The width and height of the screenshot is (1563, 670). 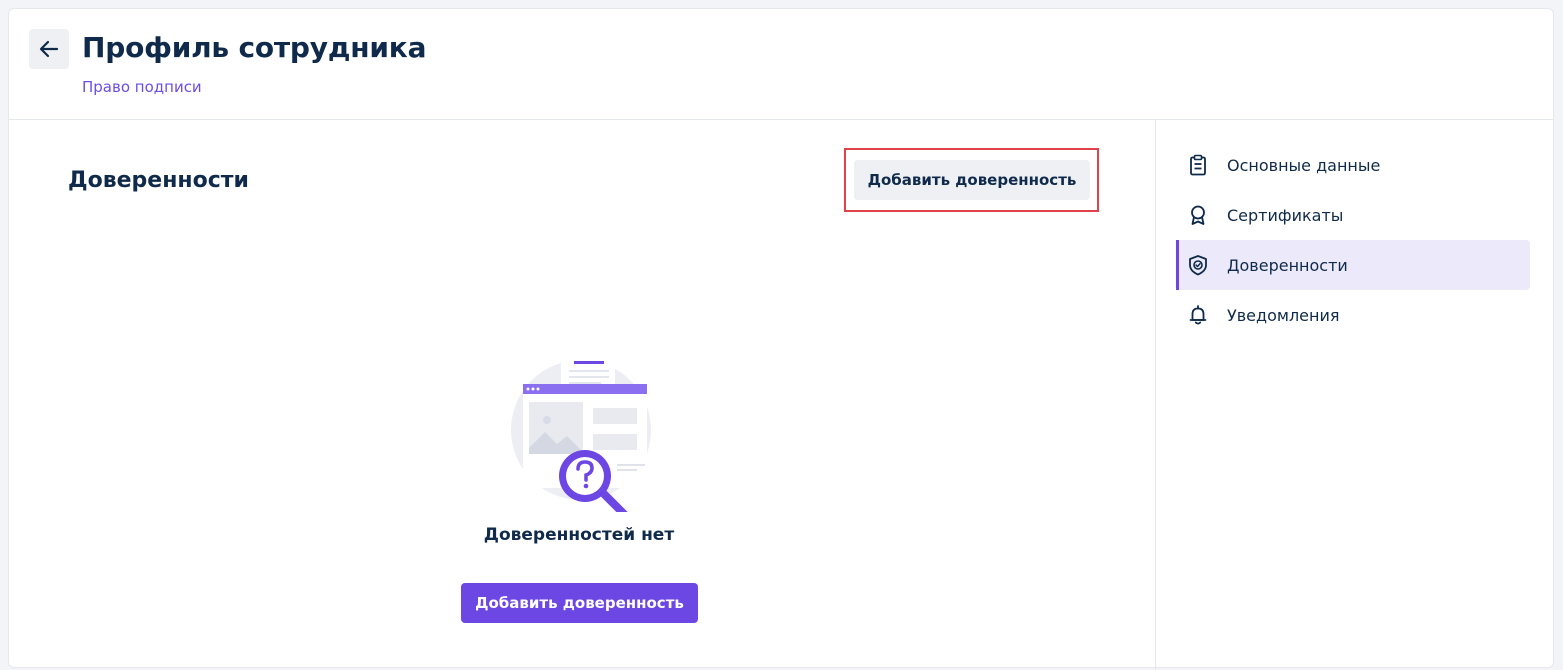 I want to click on sidebar-item-label: Доверенности, so click(x=1287, y=265).